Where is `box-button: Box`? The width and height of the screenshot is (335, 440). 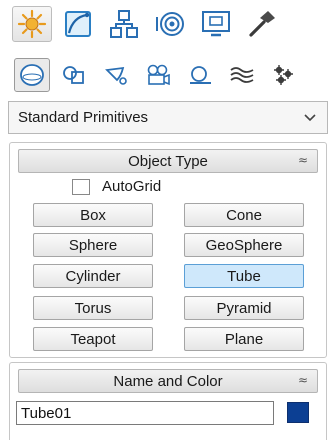
box-button: Box is located at coordinates (93, 215).